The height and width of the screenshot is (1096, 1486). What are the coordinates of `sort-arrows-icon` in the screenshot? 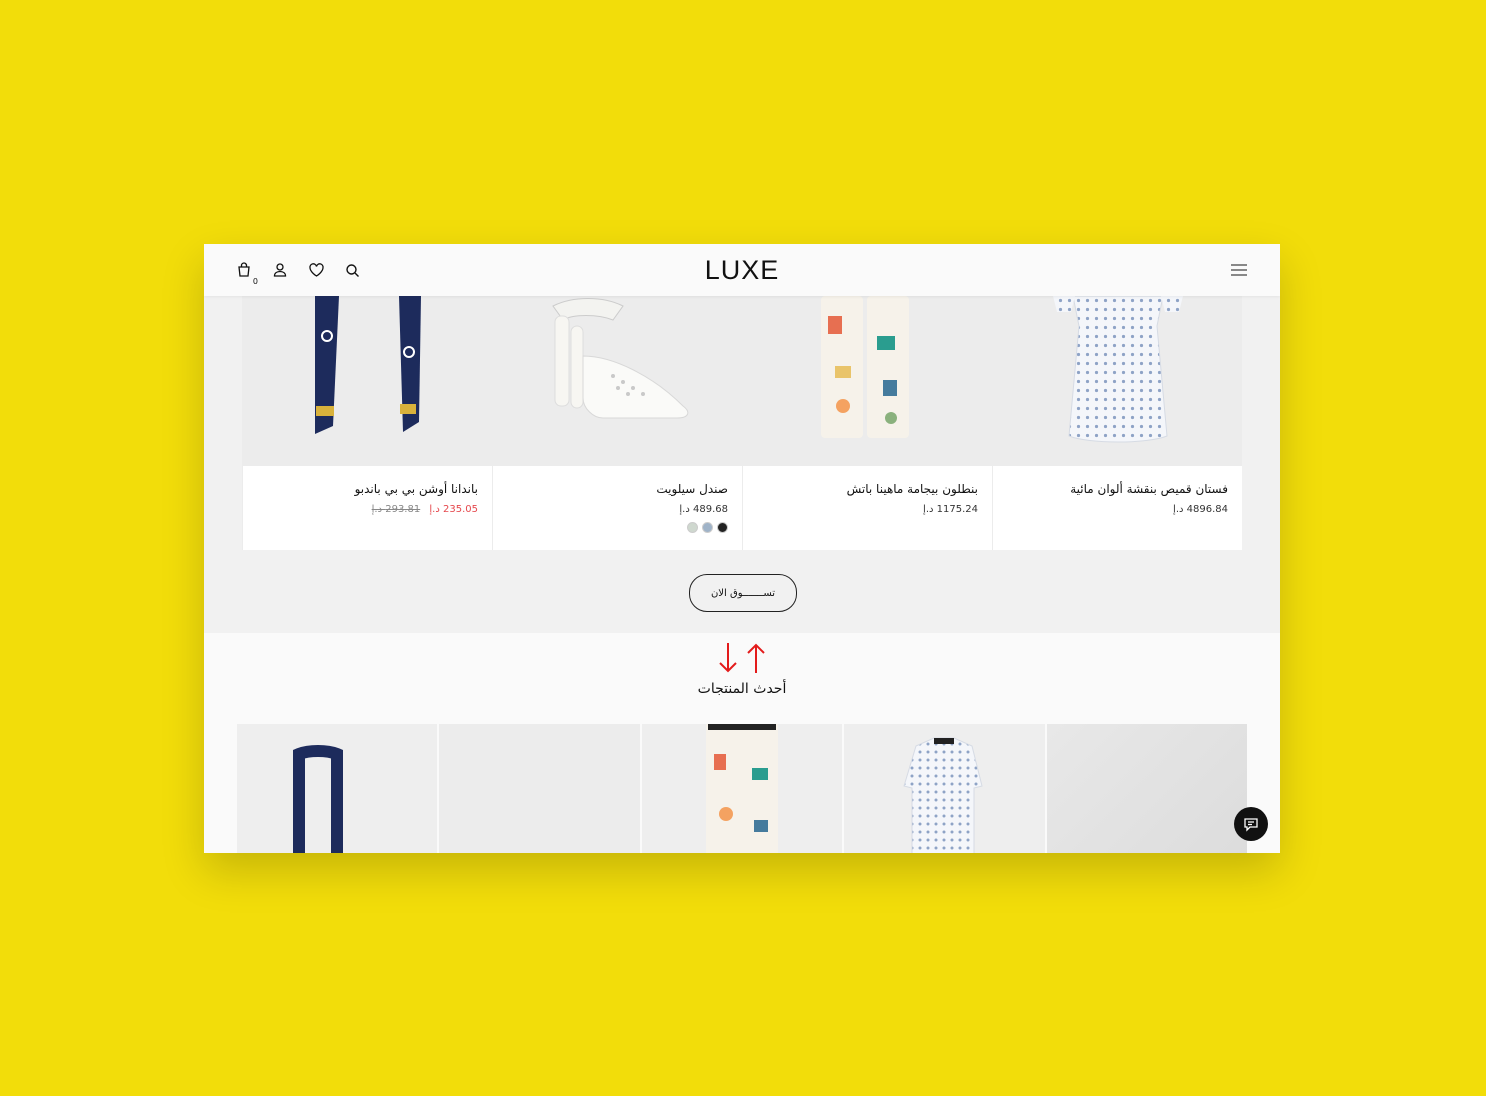 It's located at (742, 658).